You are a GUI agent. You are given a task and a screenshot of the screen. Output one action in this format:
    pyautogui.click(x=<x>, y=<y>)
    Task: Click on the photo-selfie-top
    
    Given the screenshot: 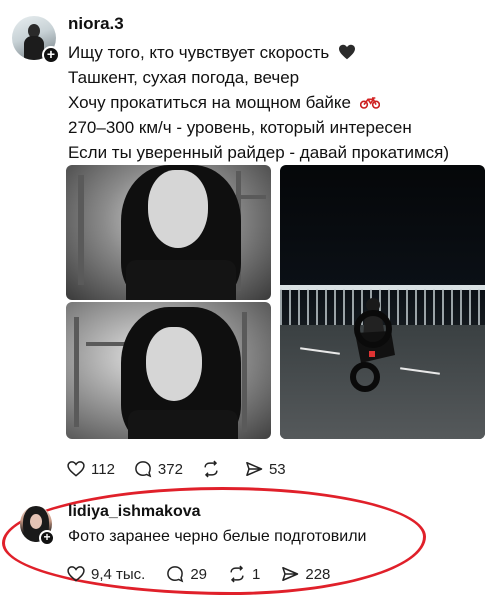 What is the action you would take?
    pyautogui.click(x=168, y=232)
    